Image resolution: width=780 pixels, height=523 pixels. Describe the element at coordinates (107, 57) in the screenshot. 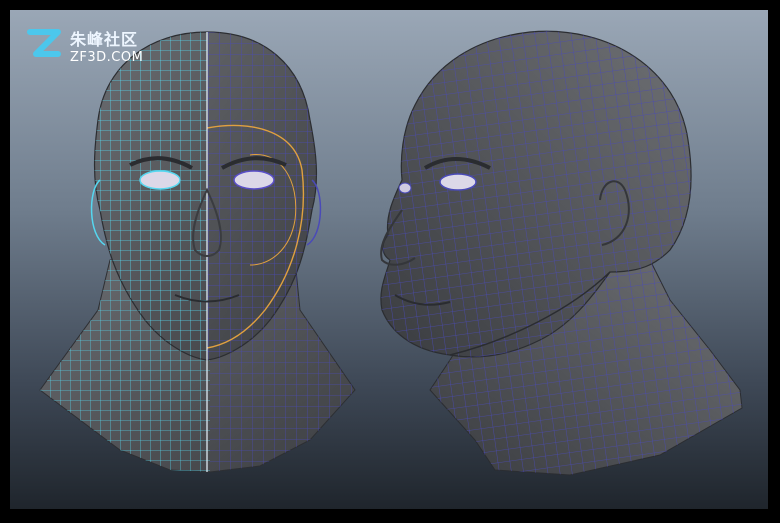

I see `watermark-site: ZF3D.COM` at that location.